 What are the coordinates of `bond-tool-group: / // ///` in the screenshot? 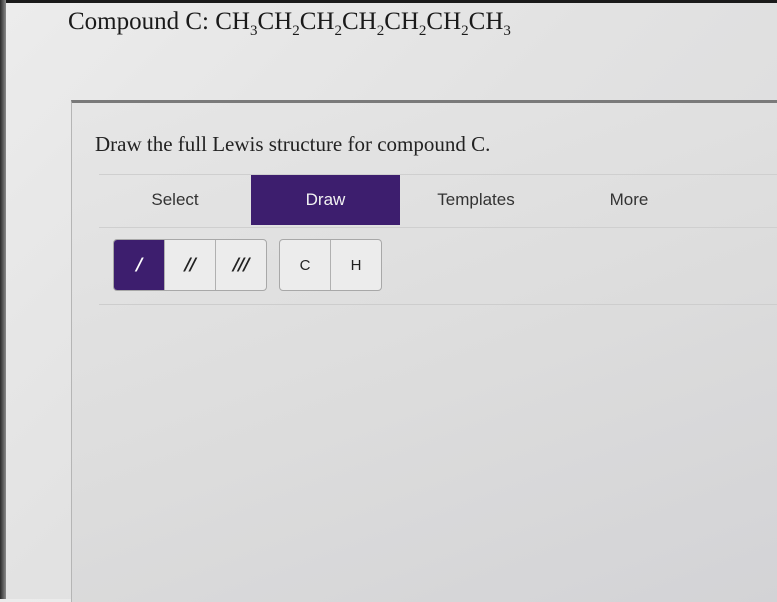 It's located at (190, 265).